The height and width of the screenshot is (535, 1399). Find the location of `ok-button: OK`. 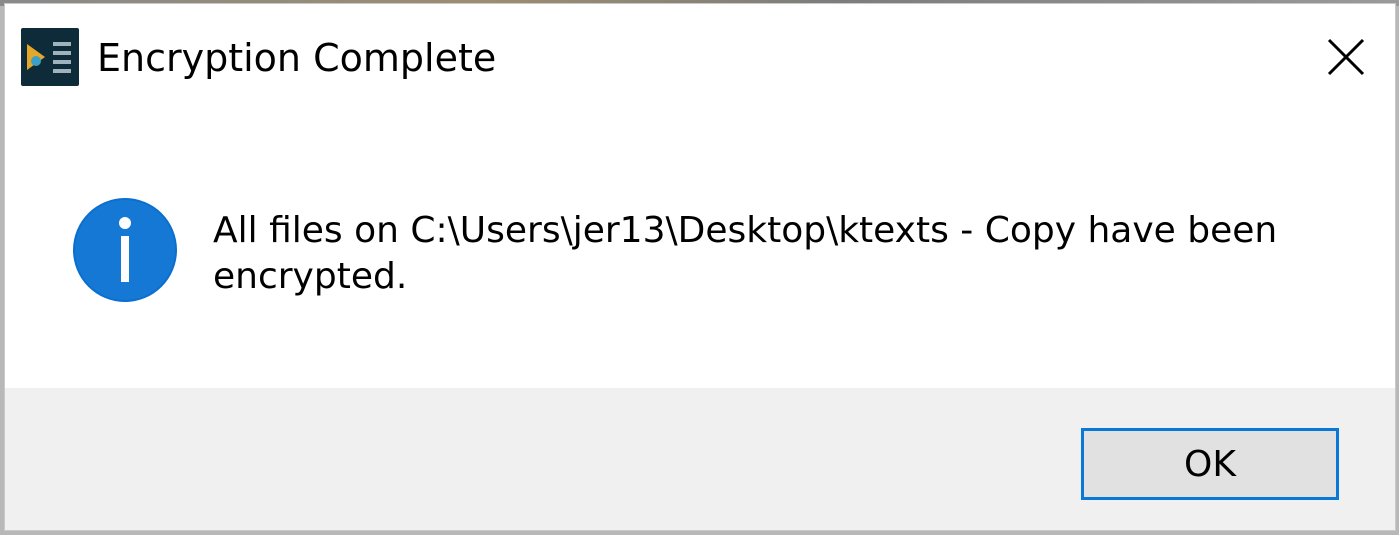

ok-button: OK is located at coordinates (1210, 464).